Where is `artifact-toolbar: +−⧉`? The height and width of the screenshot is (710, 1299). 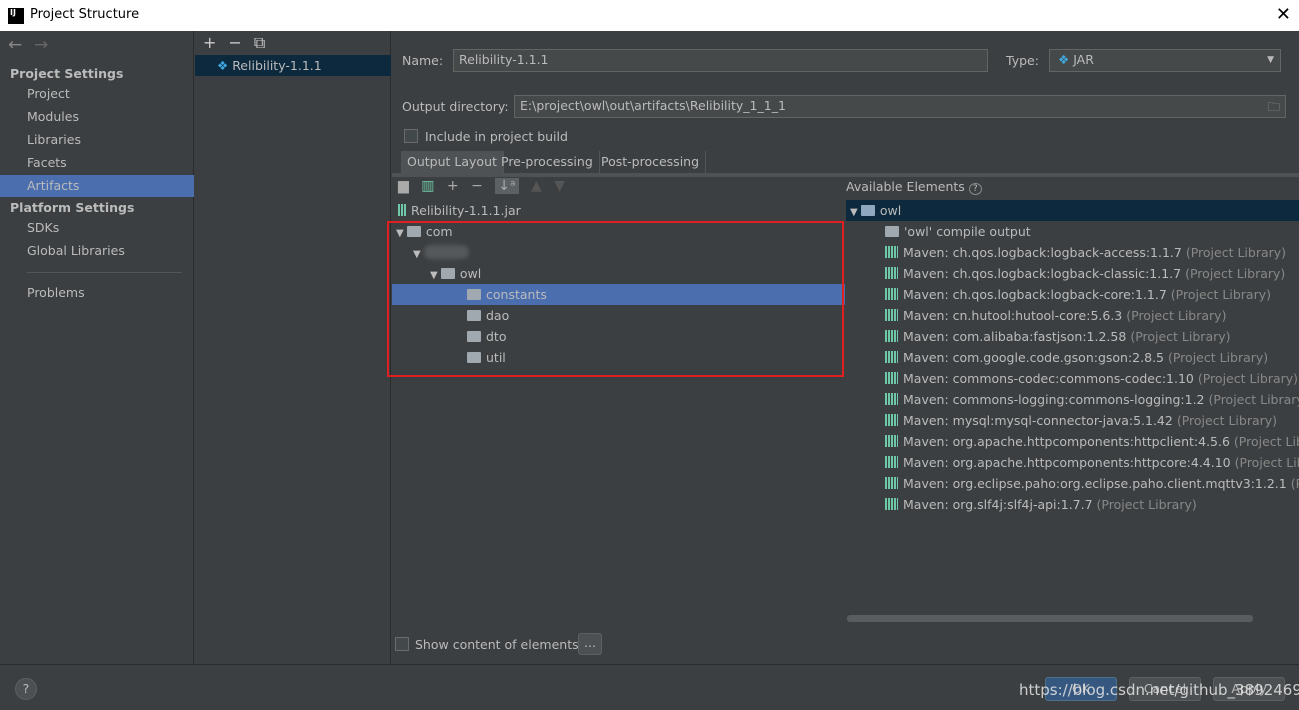 artifact-toolbar: +−⧉ is located at coordinates (240, 43).